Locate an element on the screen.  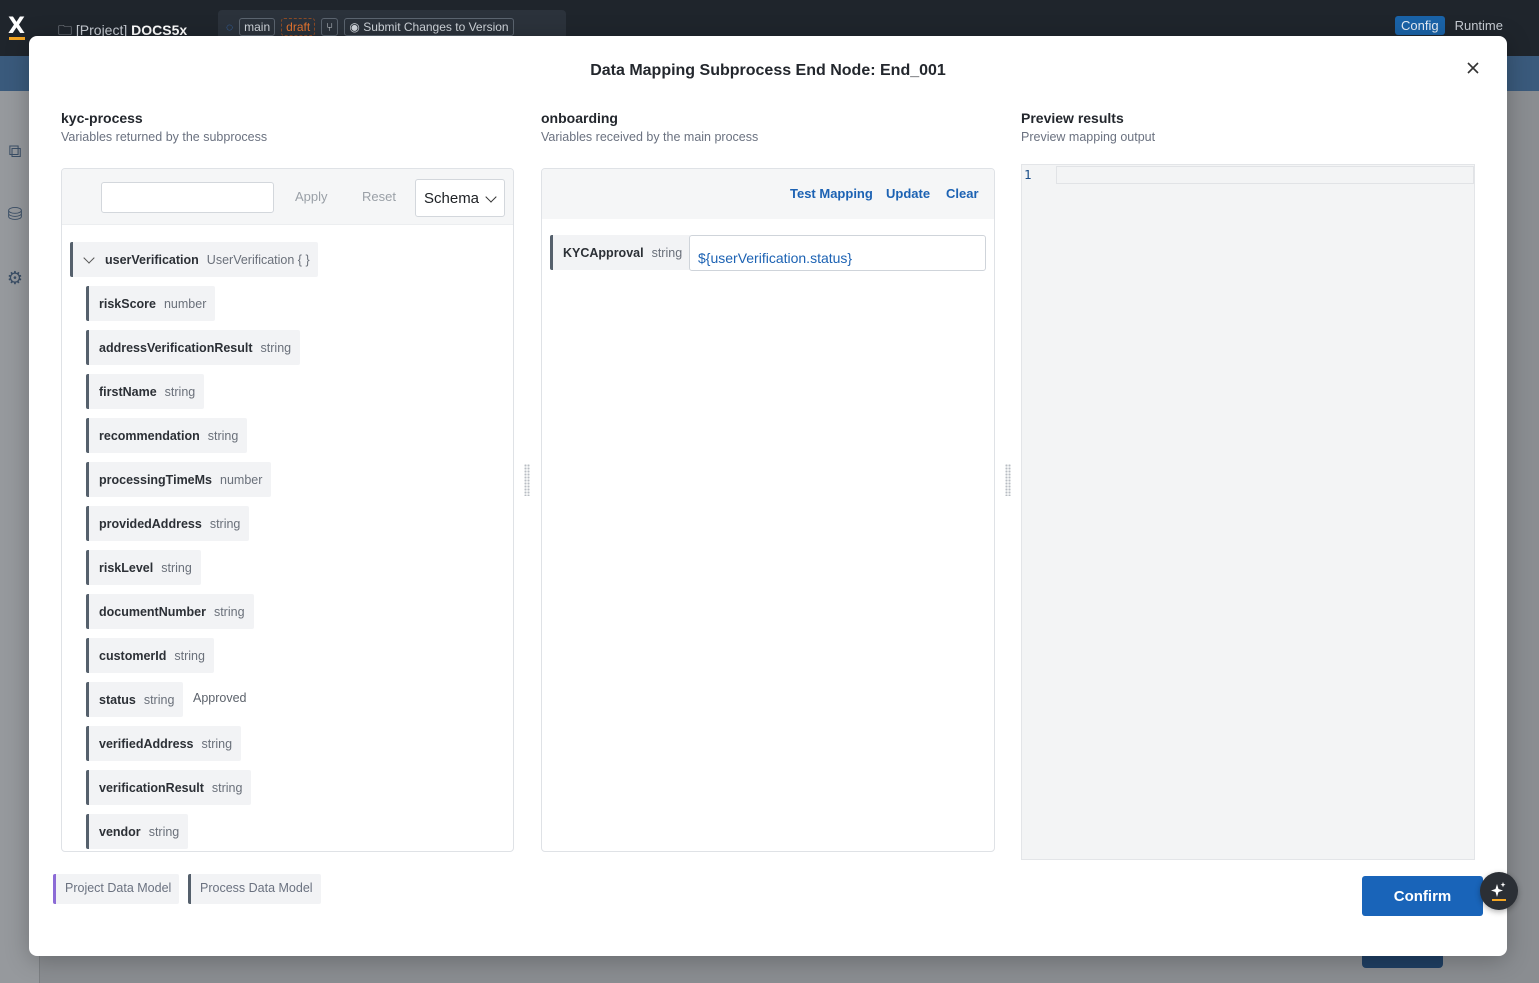
app-logo: X is located at coordinates (18, 27).